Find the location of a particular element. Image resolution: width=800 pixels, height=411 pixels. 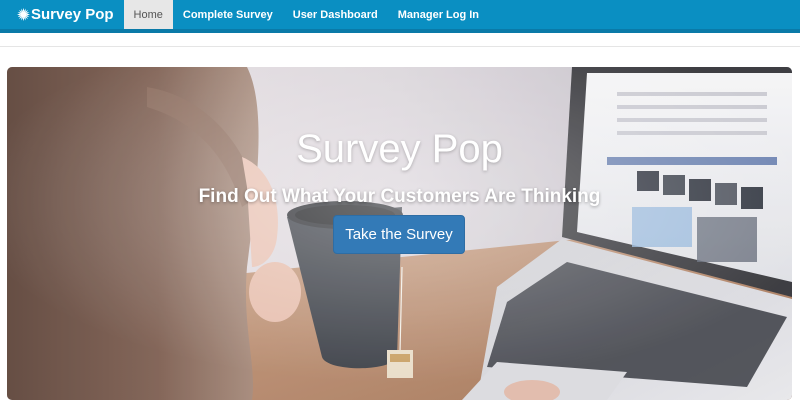

brand-link: Survey Pop is located at coordinates (62, 14).